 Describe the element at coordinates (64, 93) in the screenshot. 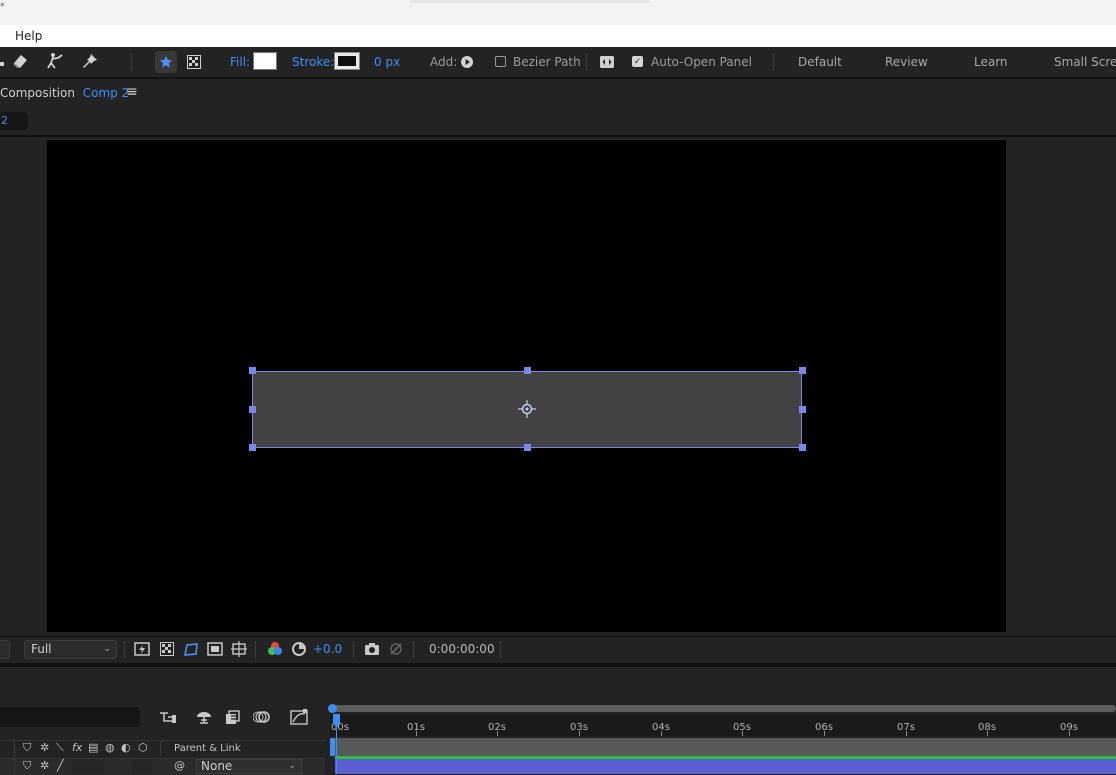

I see `composition-tab: Composition Comp 2` at that location.